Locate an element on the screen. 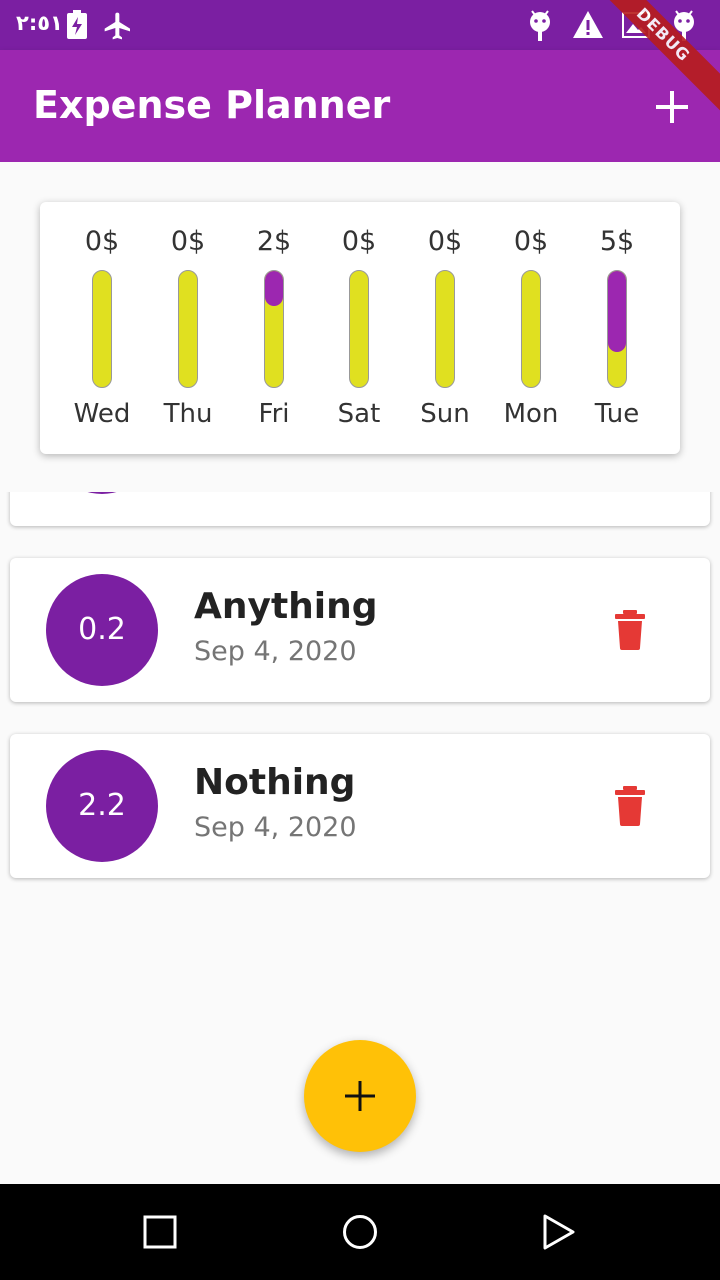 This screenshot has width=720, height=1280. chart-day-label: Sun is located at coordinates (445, 414).